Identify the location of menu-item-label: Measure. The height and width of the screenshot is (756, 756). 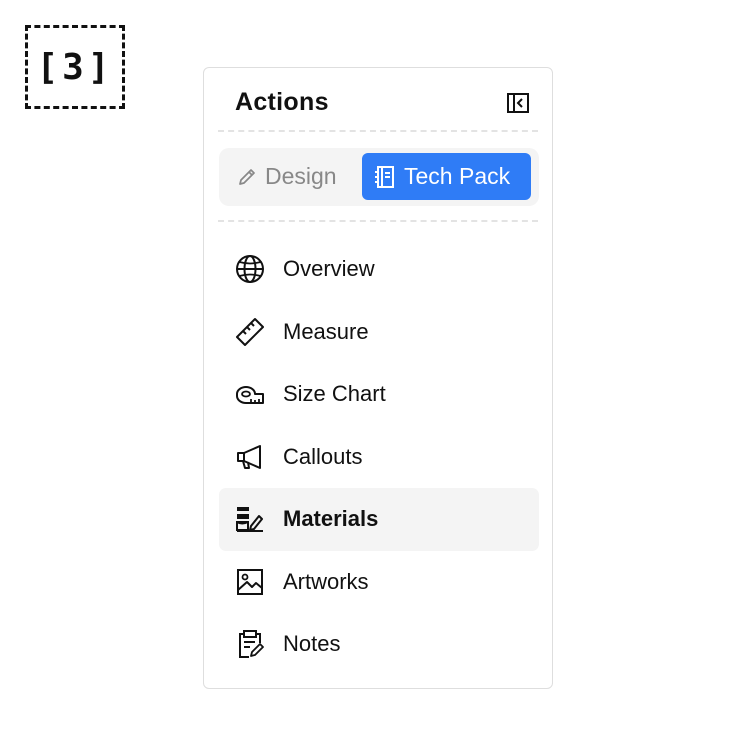
(326, 331).